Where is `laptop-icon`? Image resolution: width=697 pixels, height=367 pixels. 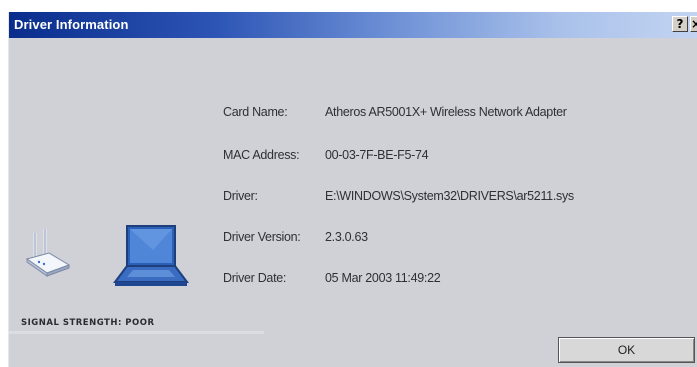 laptop-icon is located at coordinates (151, 255).